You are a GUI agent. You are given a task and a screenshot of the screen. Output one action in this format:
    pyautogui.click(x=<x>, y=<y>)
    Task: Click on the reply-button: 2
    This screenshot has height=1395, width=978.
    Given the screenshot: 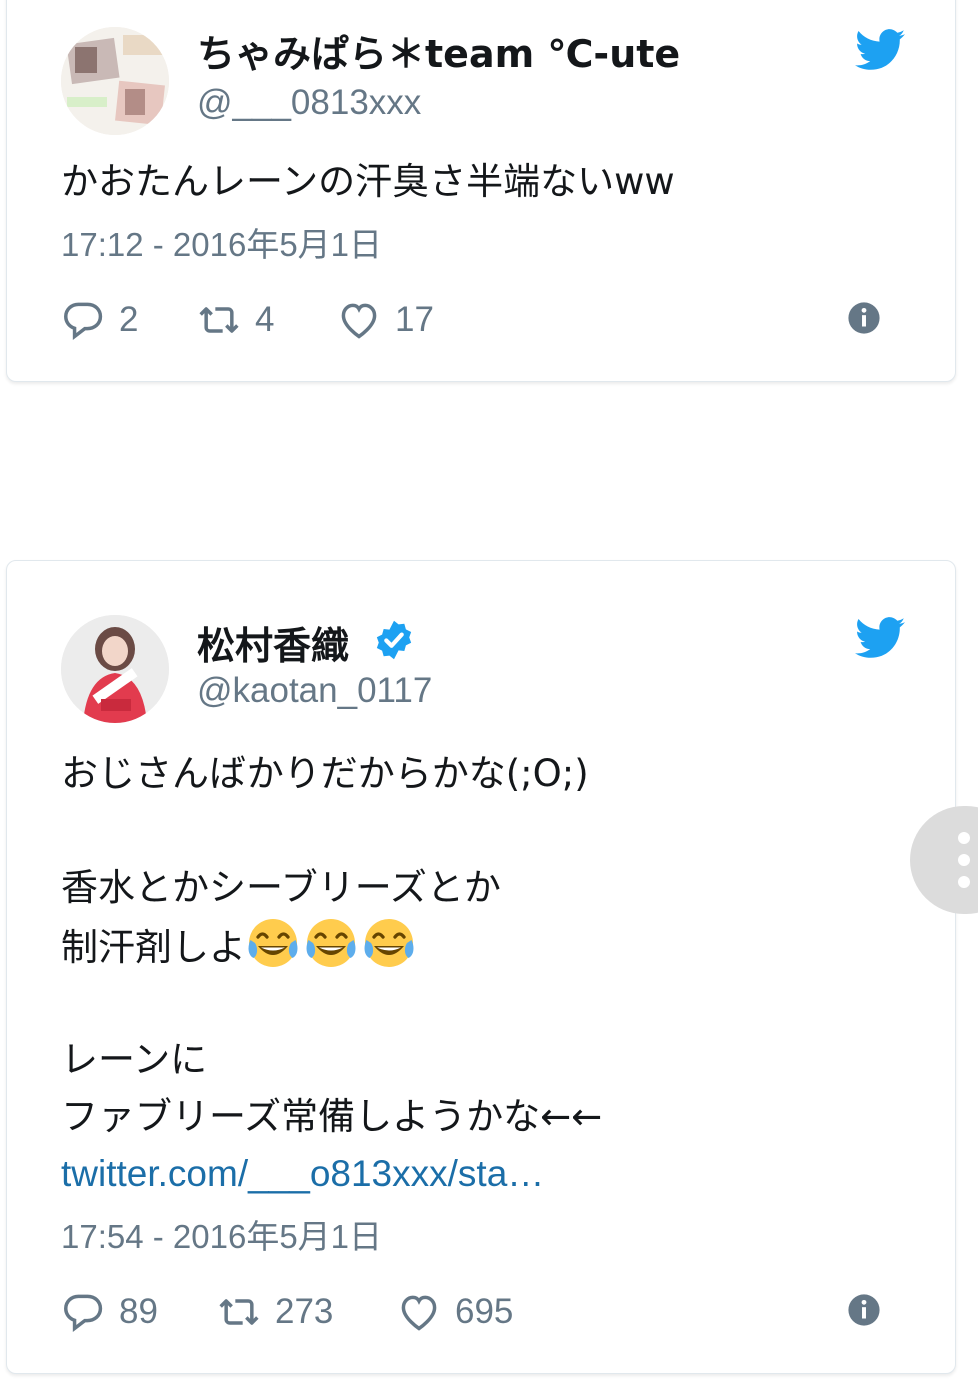 What is the action you would take?
    pyautogui.click(x=99, y=320)
    